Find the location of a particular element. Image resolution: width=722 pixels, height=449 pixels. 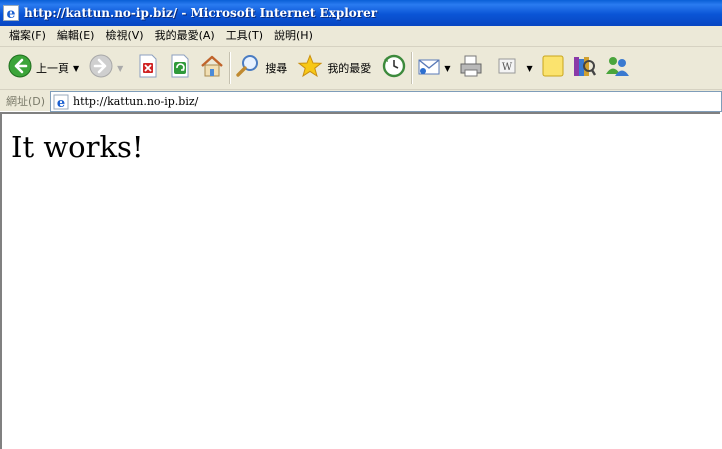

address-bar: 網址(D) e http://kattun.no-ip.biz/ is located at coordinates (361, 101).